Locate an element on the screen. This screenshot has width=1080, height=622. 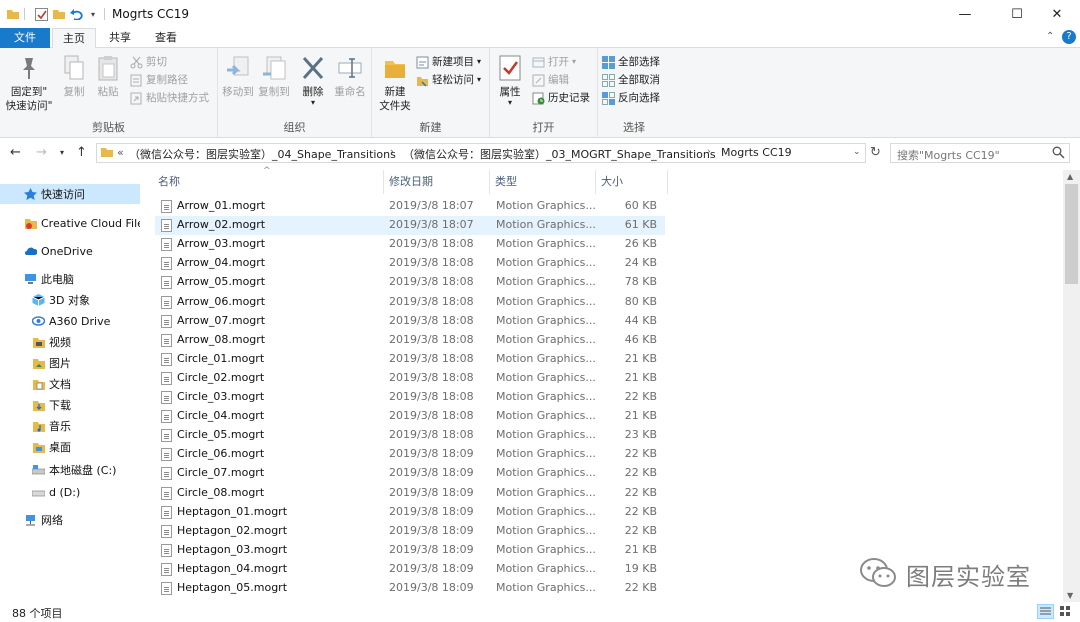
minimize-button: — is located at coordinates (965, 14).